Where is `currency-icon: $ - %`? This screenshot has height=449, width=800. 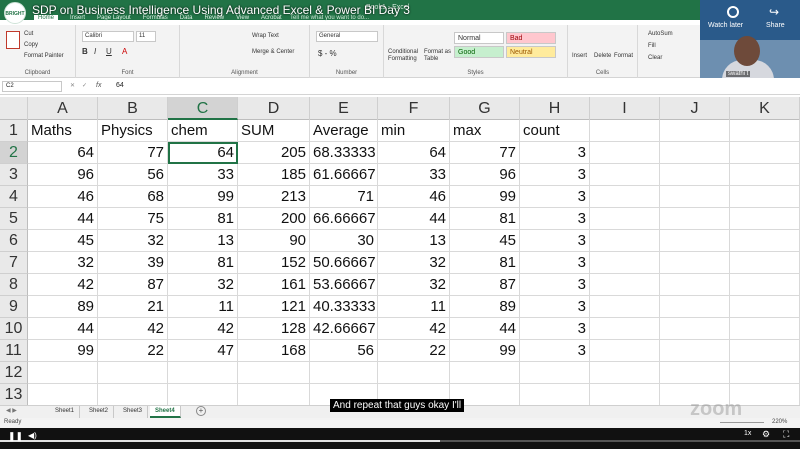 currency-icon: $ - % is located at coordinates (327, 53).